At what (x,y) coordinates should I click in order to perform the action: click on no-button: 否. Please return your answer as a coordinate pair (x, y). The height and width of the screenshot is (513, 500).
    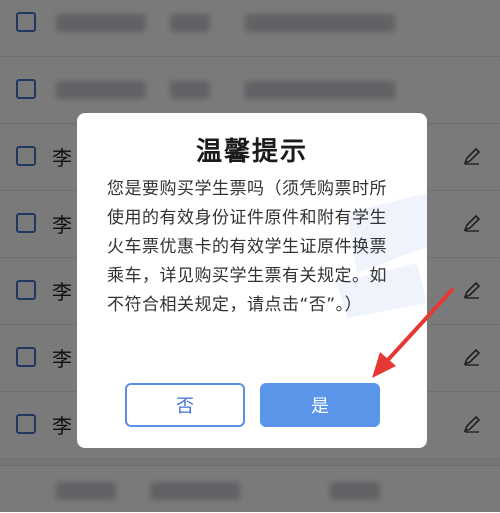
    Looking at the image, I should click on (185, 405).